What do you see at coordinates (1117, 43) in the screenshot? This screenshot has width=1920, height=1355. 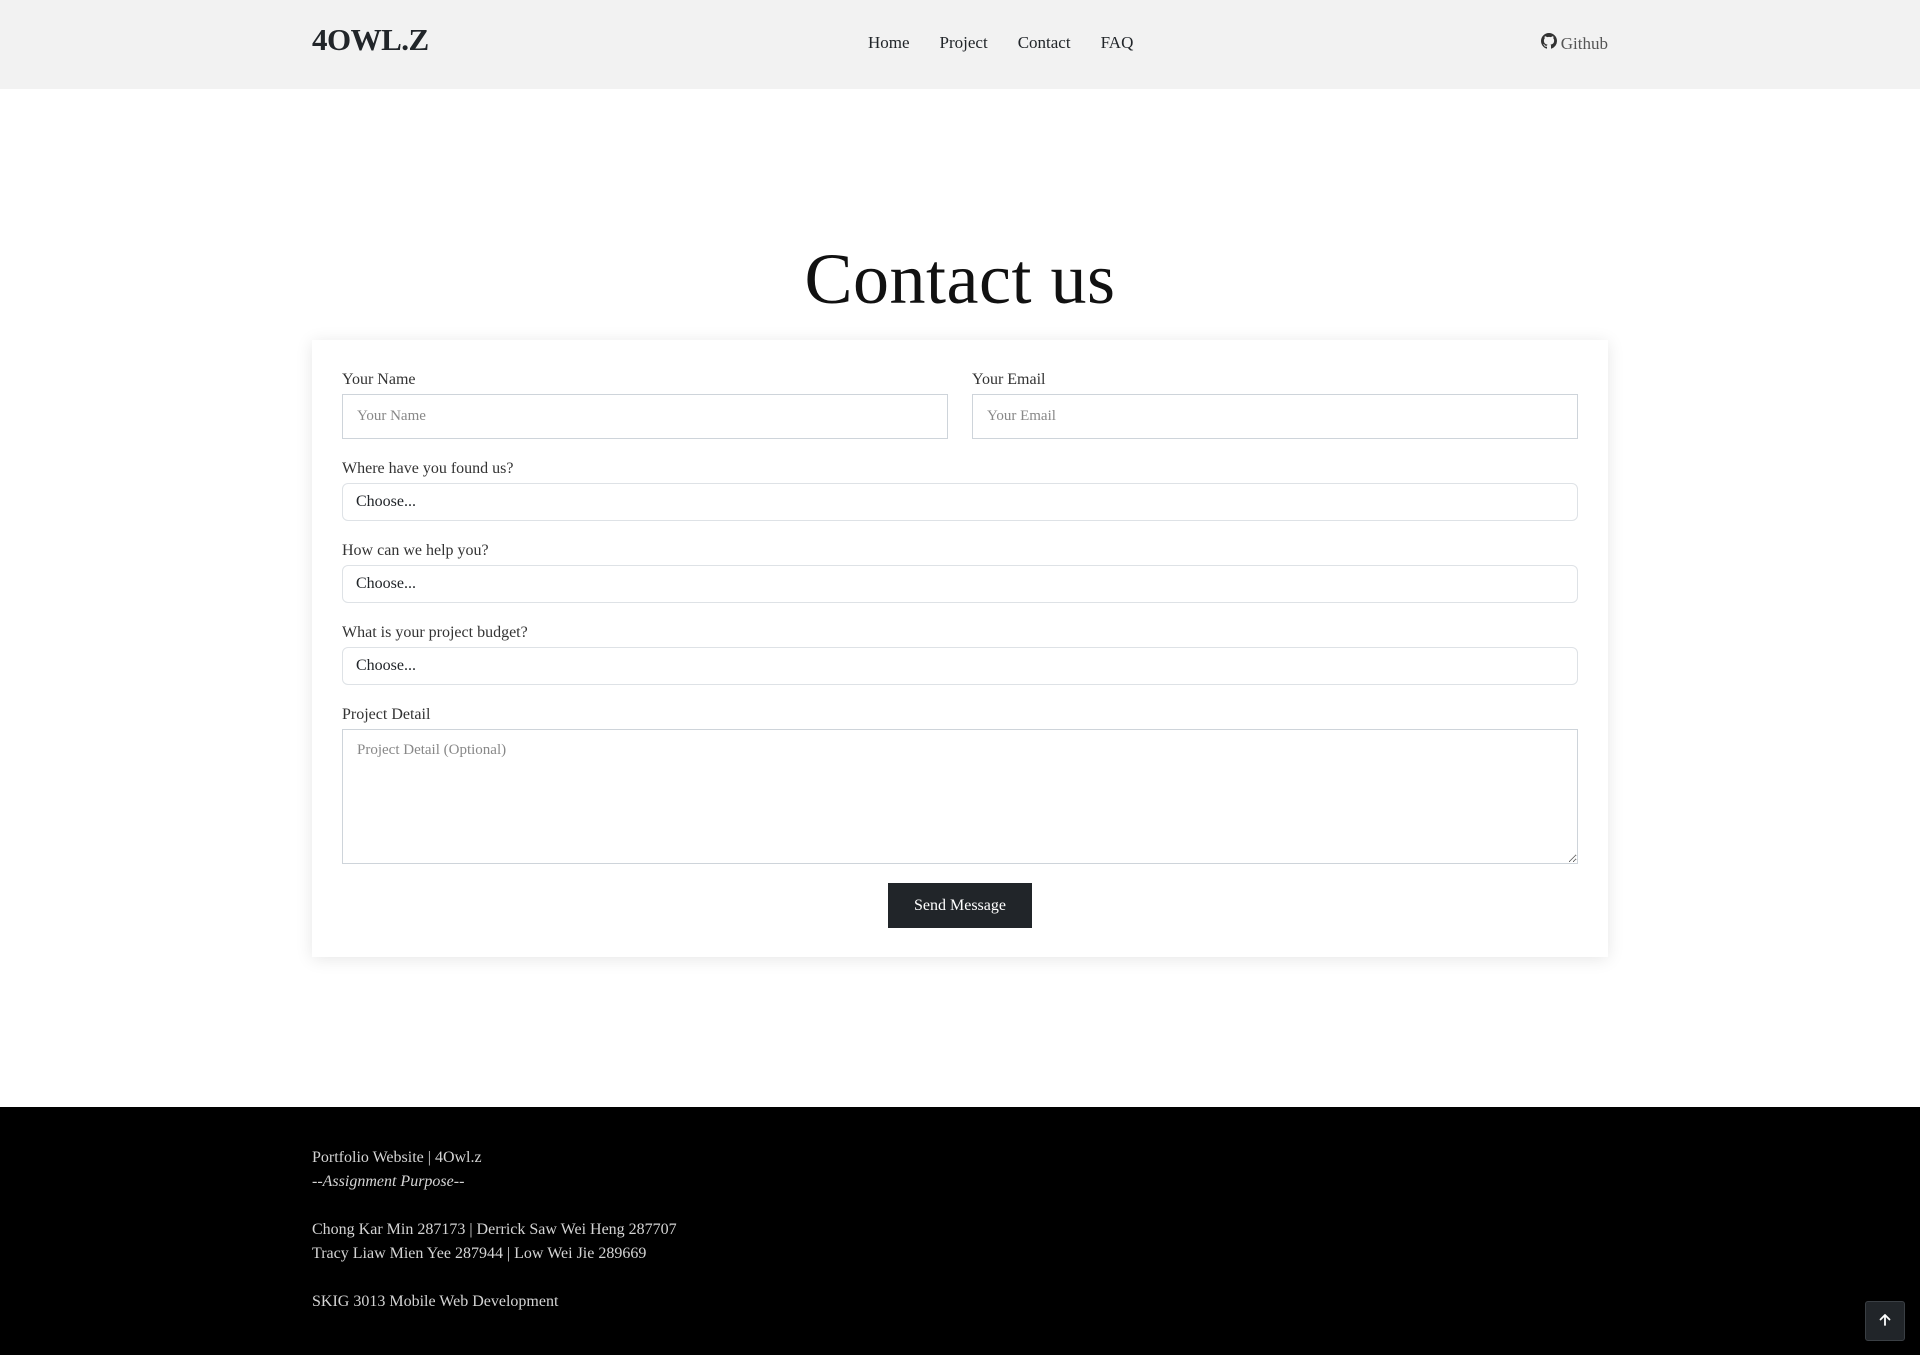 I see `nav-link-faq: FAQ` at bounding box center [1117, 43].